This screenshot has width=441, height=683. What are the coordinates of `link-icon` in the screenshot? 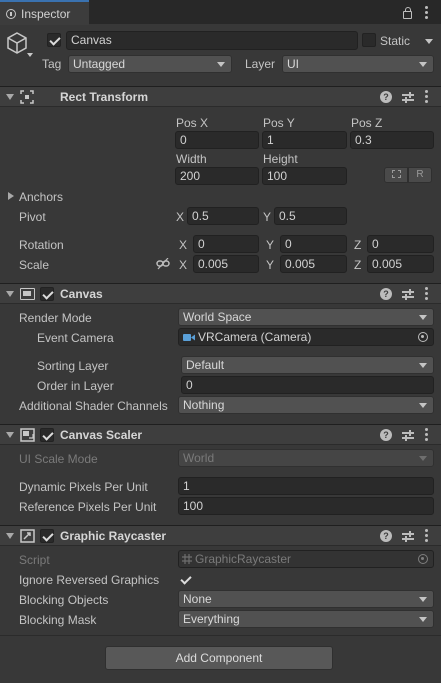 It's located at (163, 264).